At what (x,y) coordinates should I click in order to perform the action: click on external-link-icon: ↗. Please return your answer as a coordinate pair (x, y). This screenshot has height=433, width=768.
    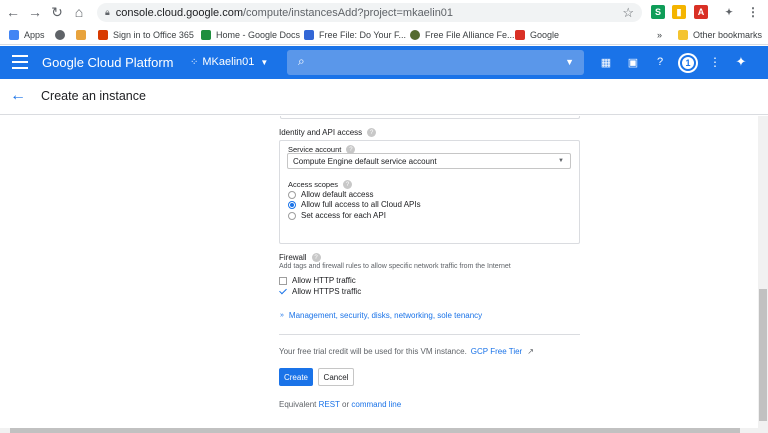
    Looking at the image, I should click on (530, 351).